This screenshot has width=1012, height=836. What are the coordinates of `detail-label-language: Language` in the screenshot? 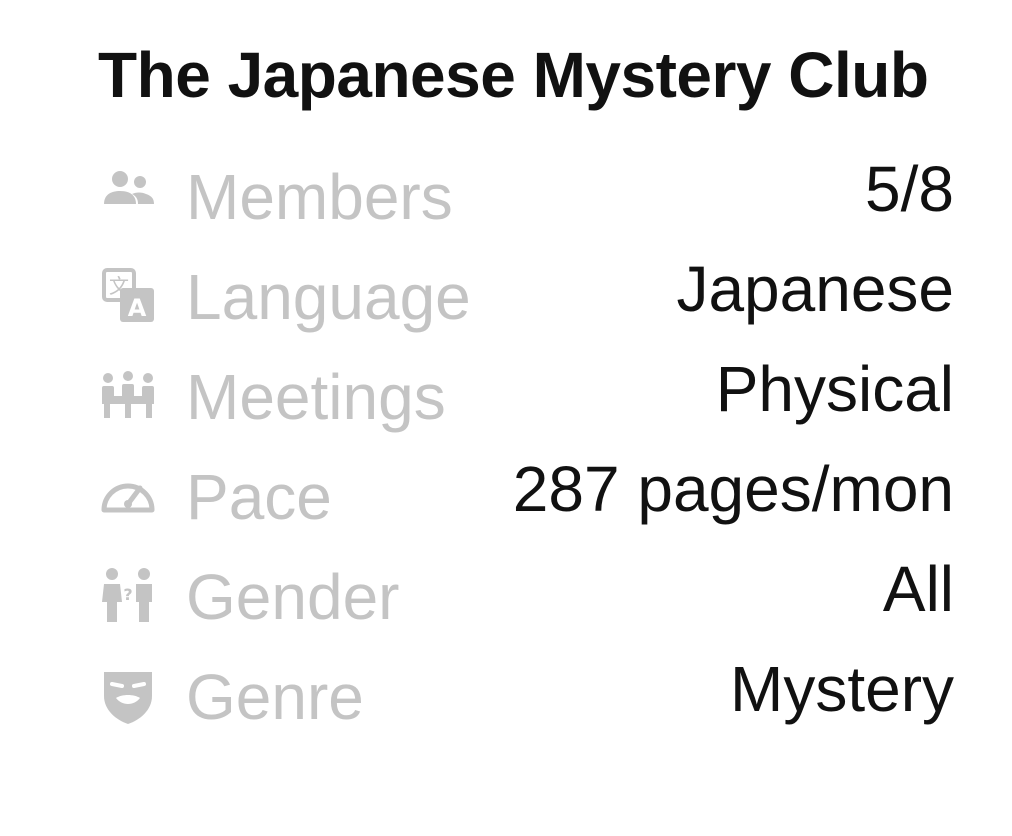 It's located at (328, 297).